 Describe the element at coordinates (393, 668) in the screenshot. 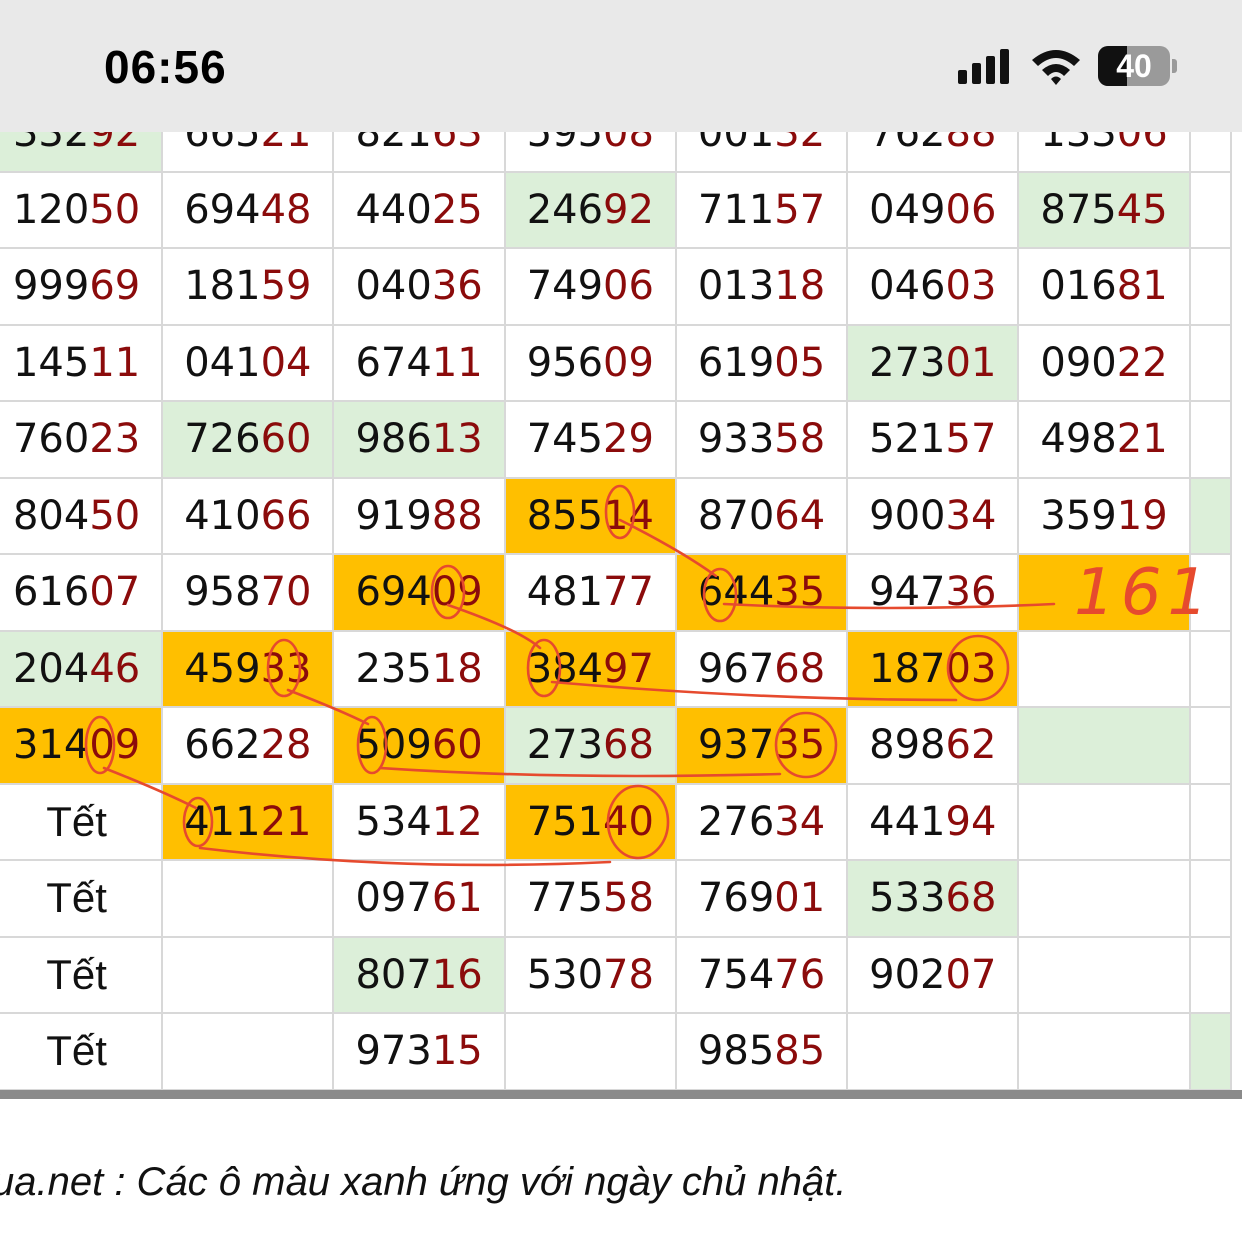

I see `cell-prefix: 235` at that location.